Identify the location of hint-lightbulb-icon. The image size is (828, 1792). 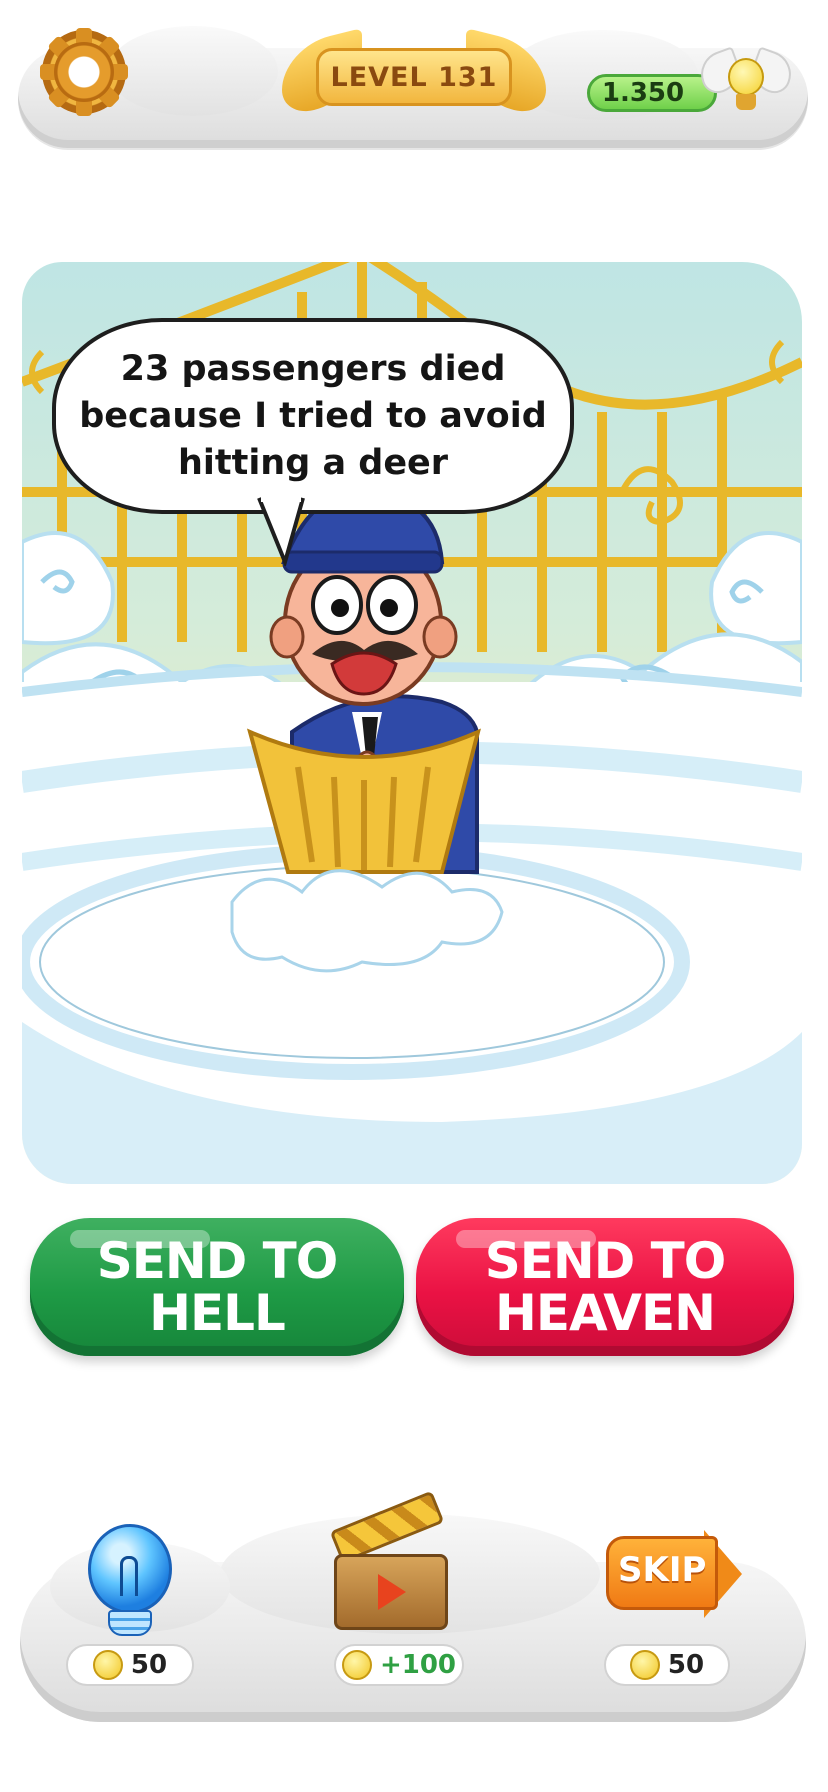
(131, 1584).